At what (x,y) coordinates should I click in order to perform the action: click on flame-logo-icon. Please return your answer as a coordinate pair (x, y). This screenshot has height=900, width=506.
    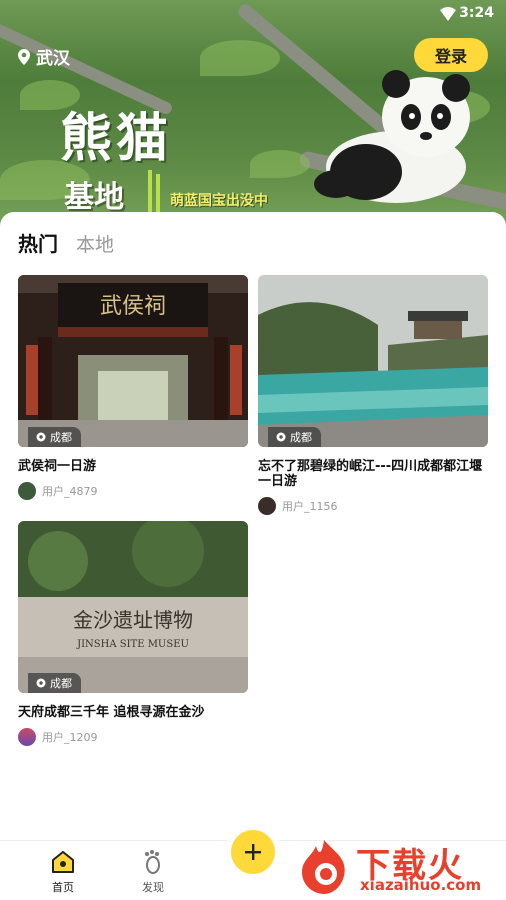
    Looking at the image, I should click on (323, 867).